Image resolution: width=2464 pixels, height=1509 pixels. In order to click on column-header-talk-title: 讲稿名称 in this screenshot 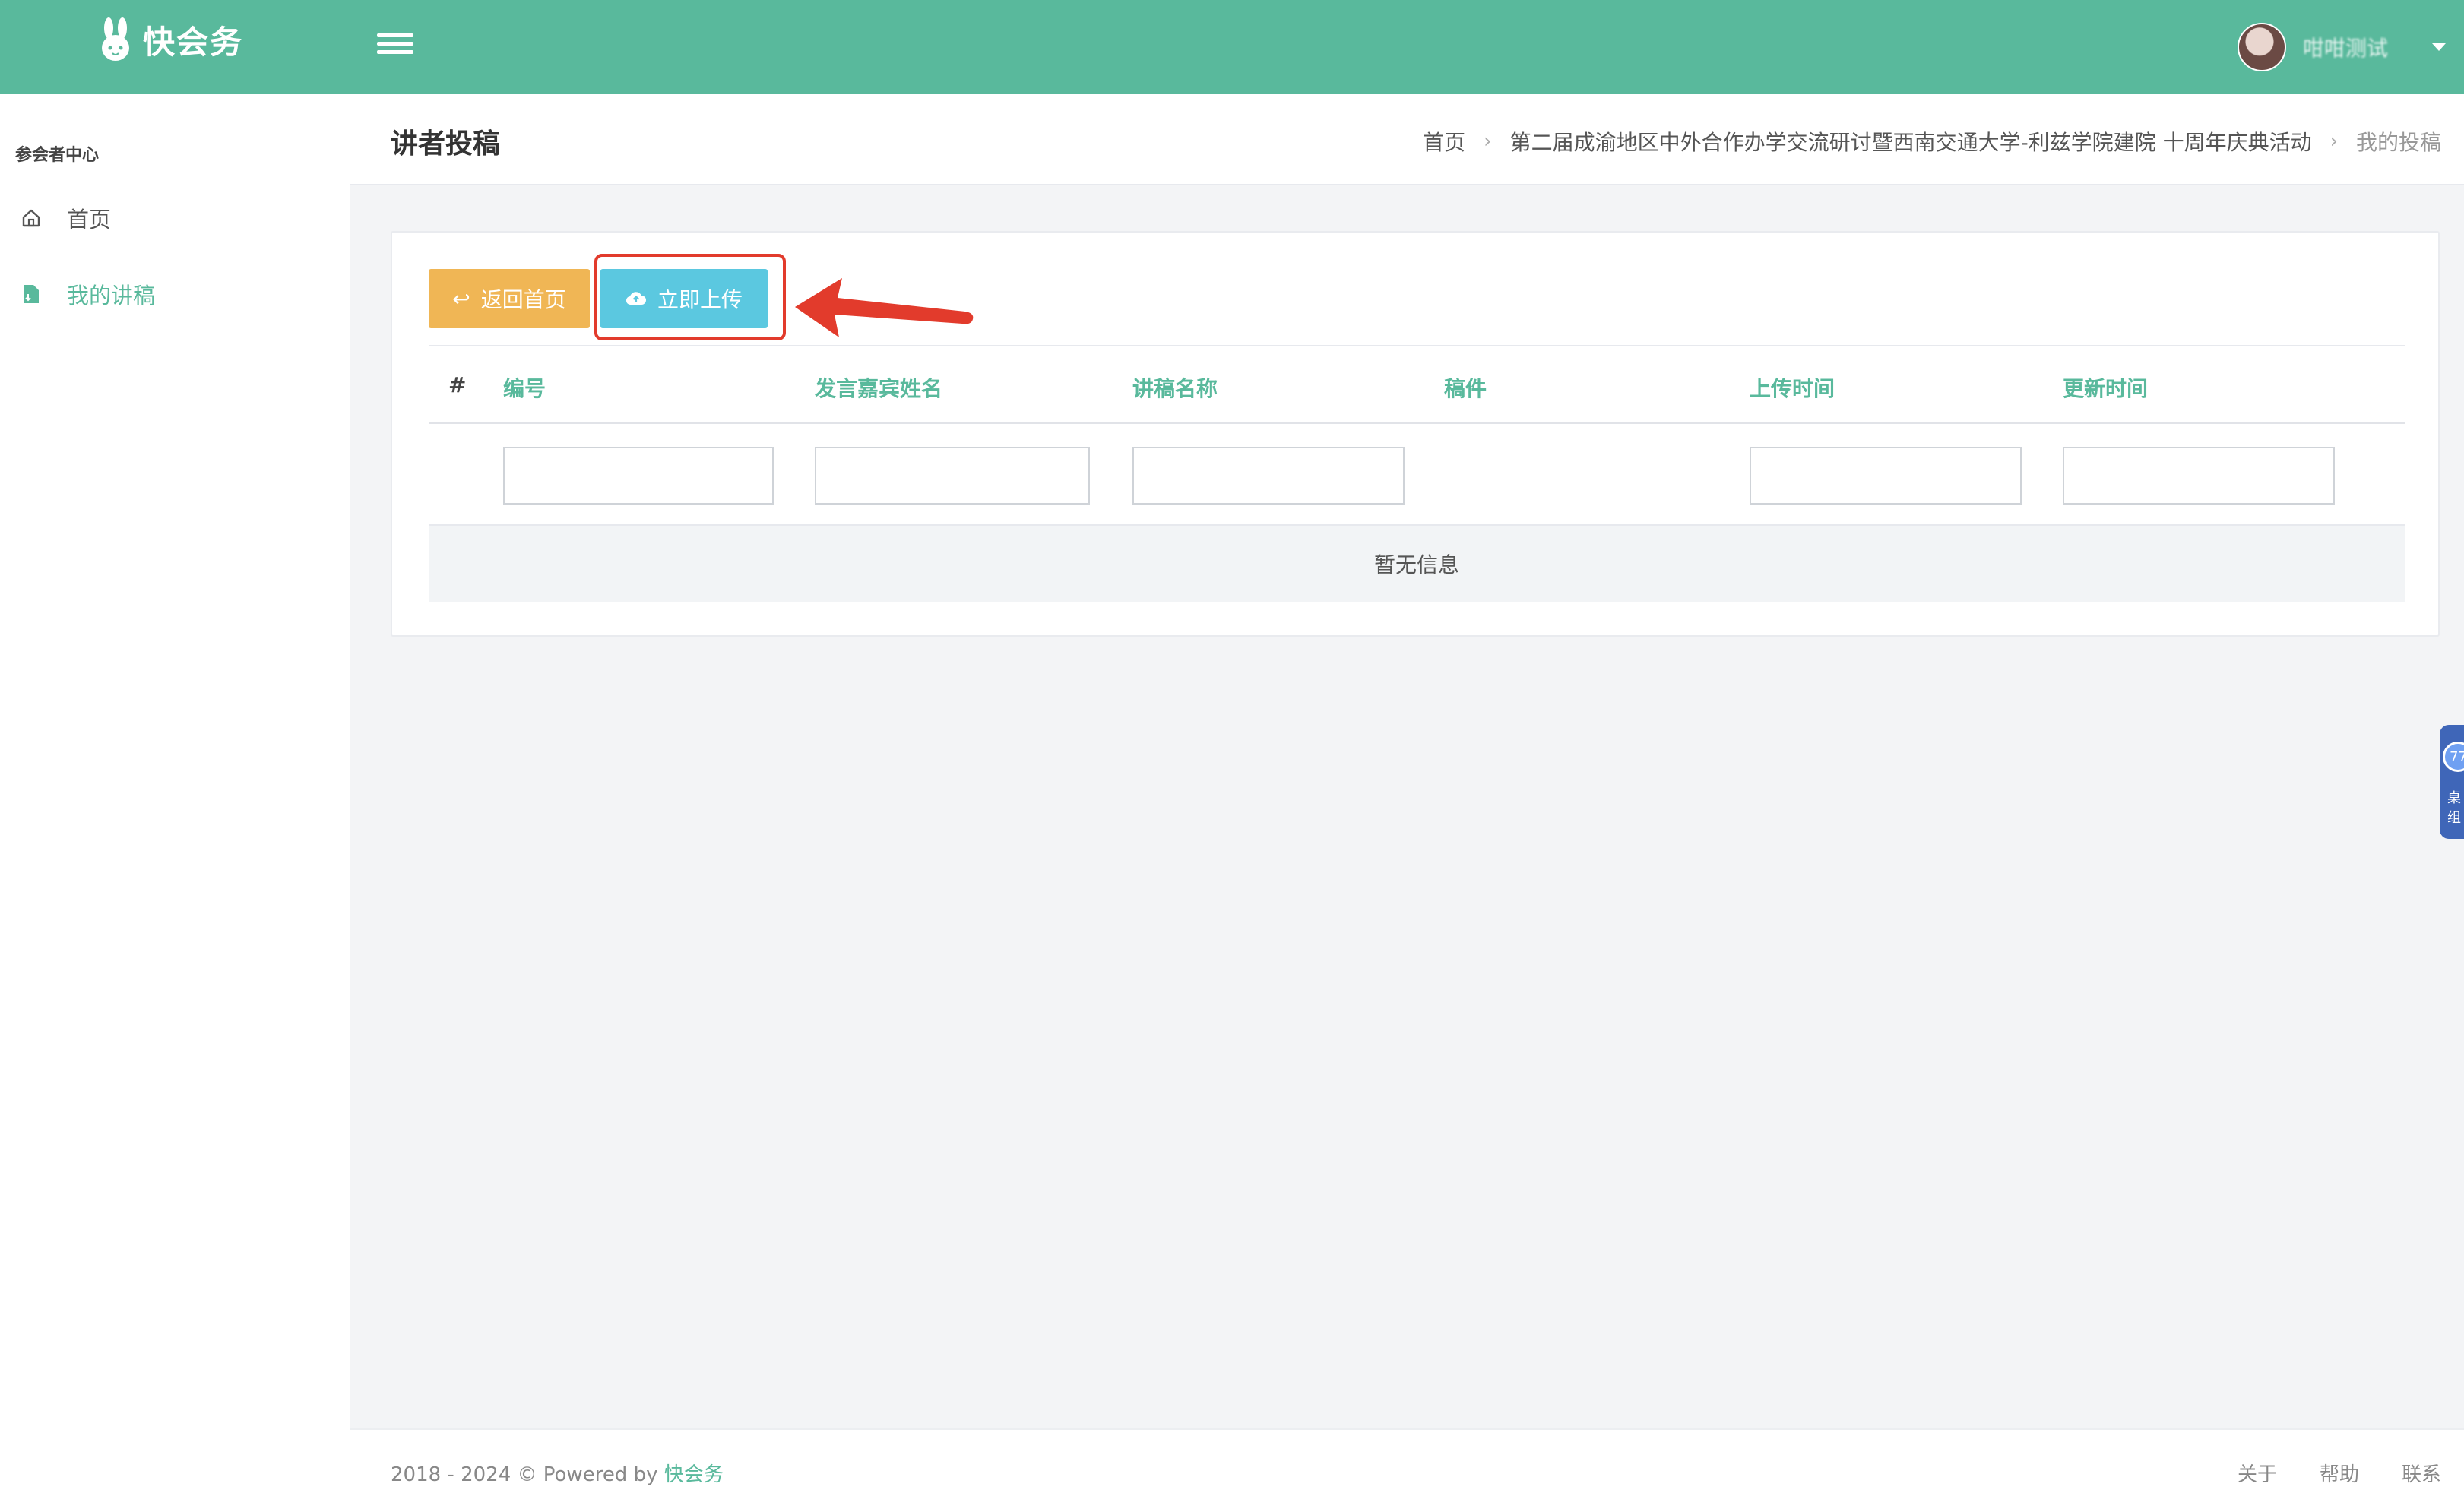, I will do `click(1175, 387)`.